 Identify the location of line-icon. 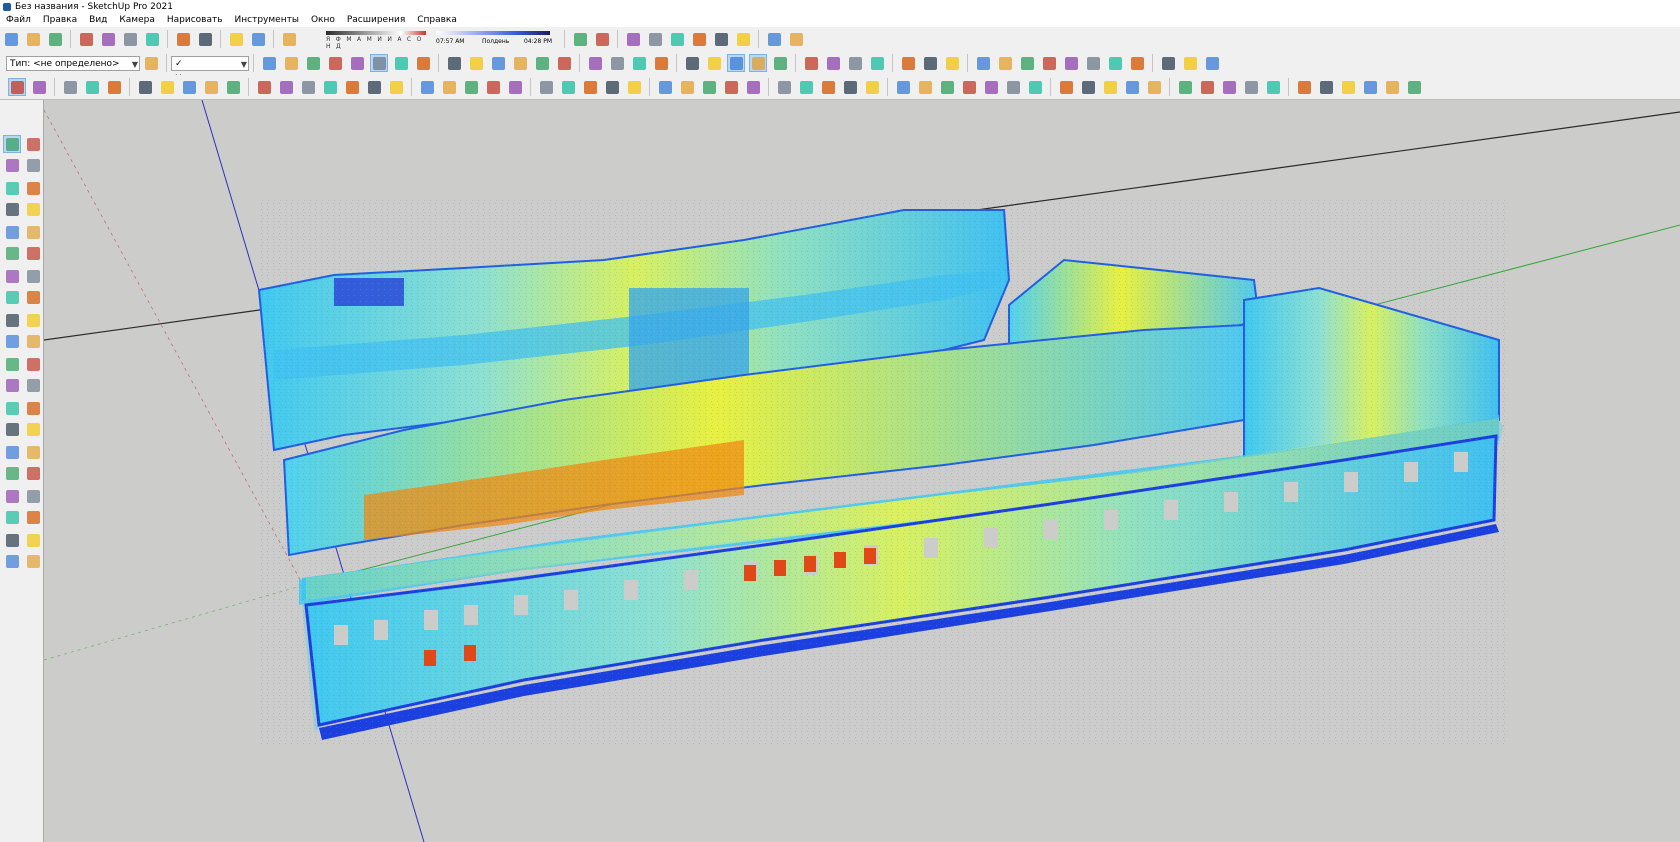
(12, 188).